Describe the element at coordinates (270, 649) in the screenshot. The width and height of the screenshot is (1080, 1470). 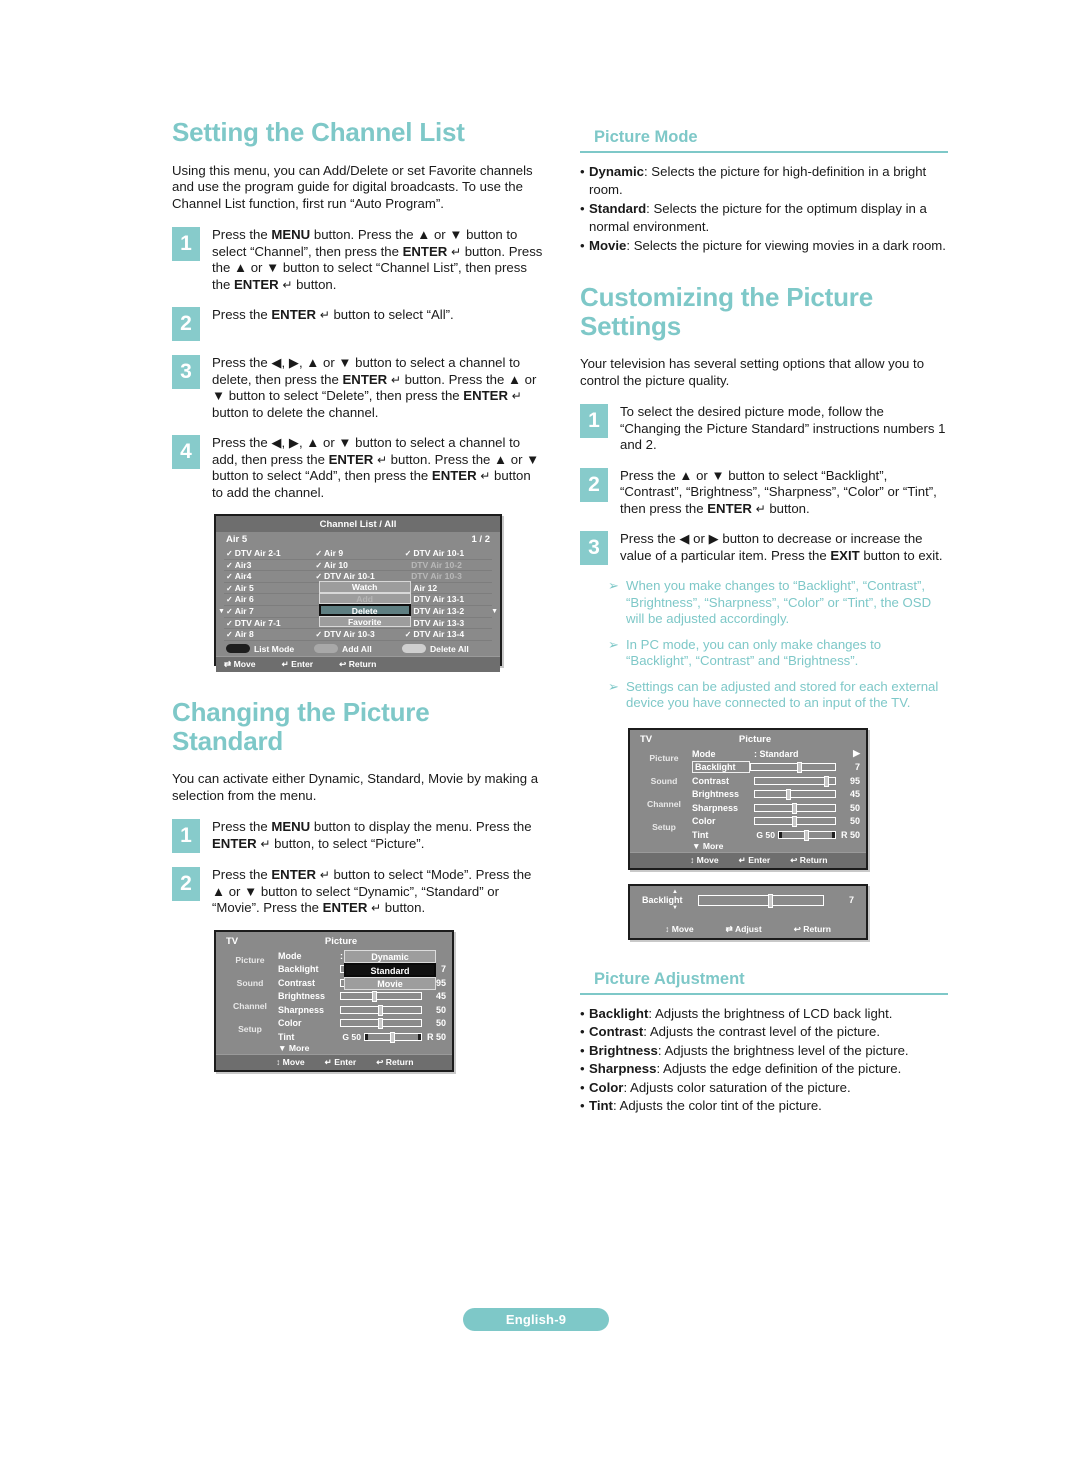
I see `color-key-list-mode: List Mode` at that location.